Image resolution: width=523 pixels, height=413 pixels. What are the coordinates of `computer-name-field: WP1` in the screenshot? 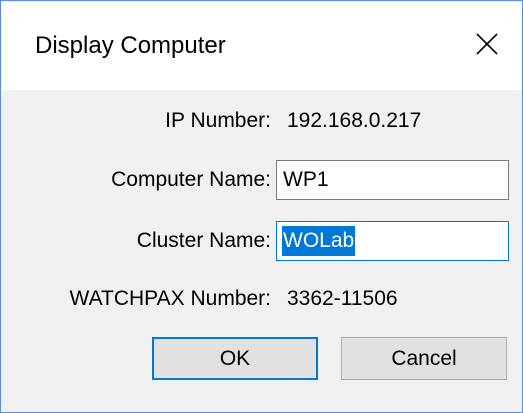 It's located at (392, 180).